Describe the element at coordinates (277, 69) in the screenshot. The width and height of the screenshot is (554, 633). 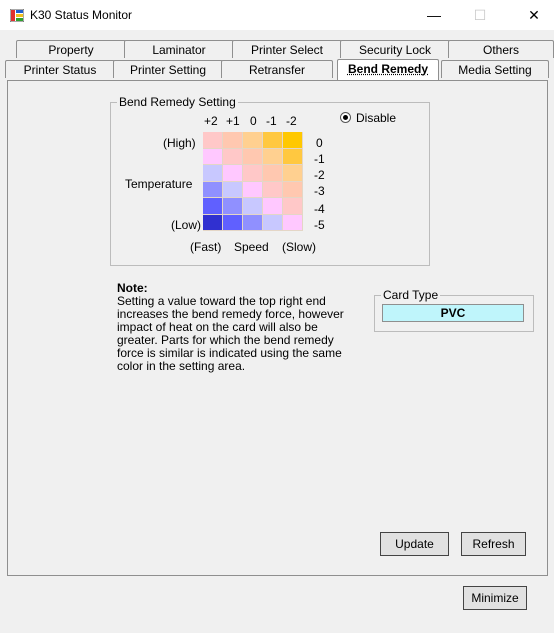
I see `tab-retransfer: Retransfer` at that location.